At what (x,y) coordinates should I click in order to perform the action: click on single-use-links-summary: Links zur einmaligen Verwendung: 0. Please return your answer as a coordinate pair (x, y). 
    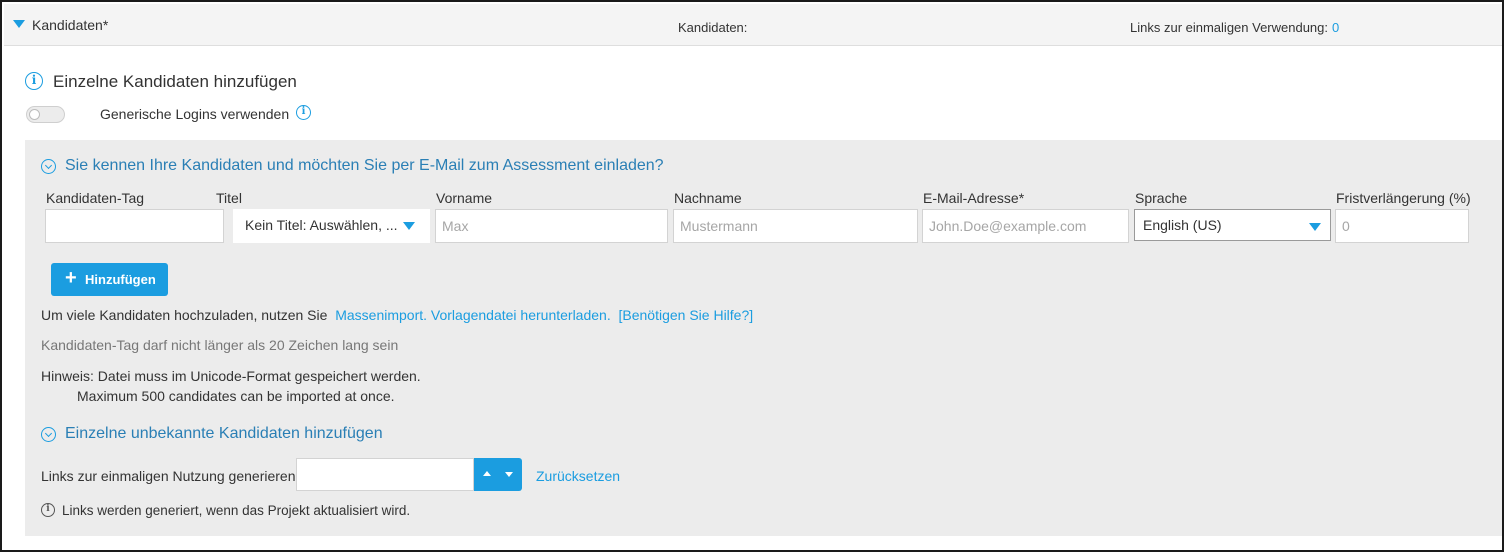
    Looking at the image, I should click on (1234, 27).